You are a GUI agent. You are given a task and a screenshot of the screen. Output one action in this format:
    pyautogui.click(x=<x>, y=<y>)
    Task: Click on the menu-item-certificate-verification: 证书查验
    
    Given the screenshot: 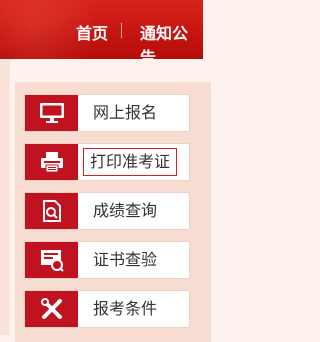 What is the action you would take?
    pyautogui.click(x=107, y=260)
    